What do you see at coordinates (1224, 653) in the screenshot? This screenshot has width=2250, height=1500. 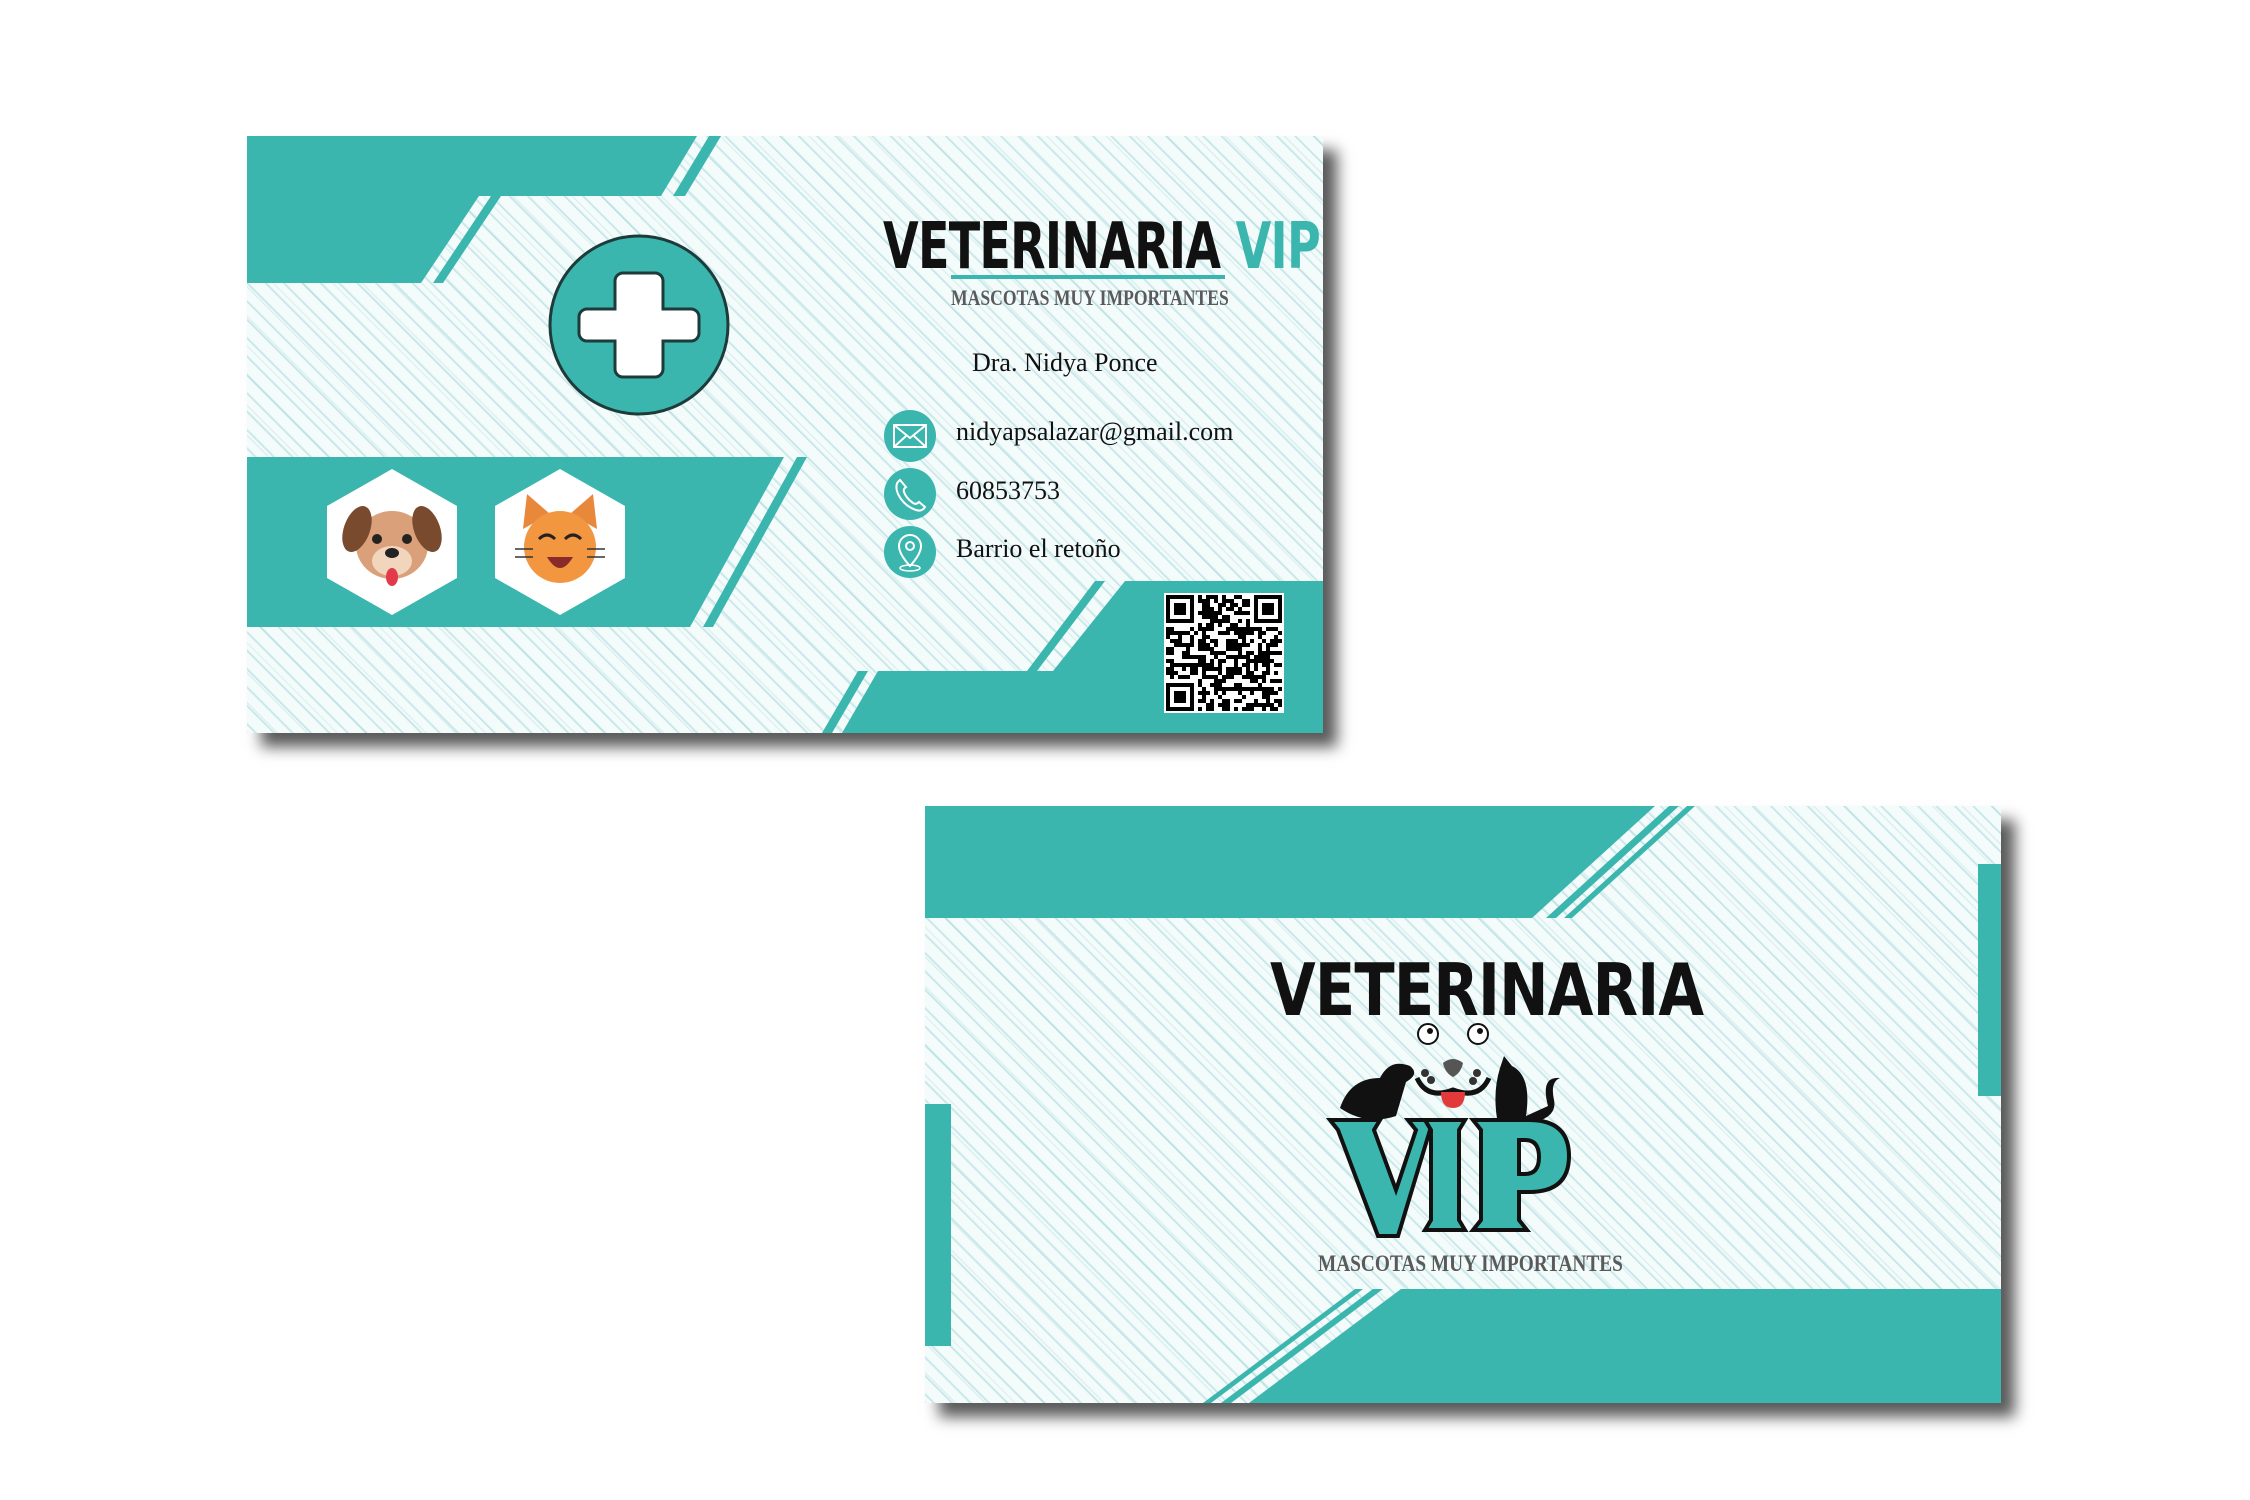 I see `qr-code` at bounding box center [1224, 653].